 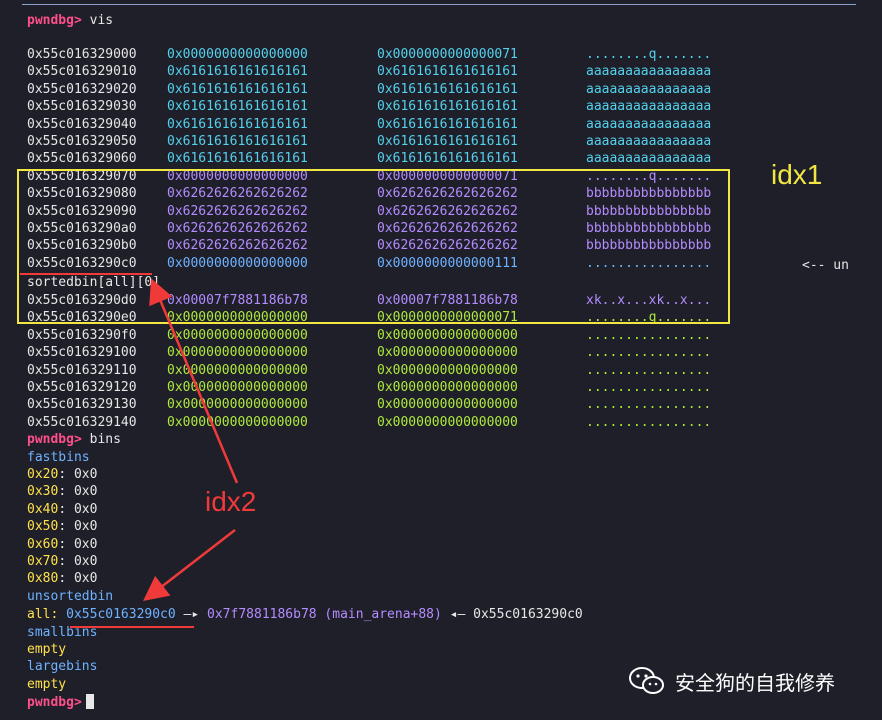 What do you see at coordinates (755, 682) in the screenshot?
I see `watermark-text: 安全狗的自我修养` at bounding box center [755, 682].